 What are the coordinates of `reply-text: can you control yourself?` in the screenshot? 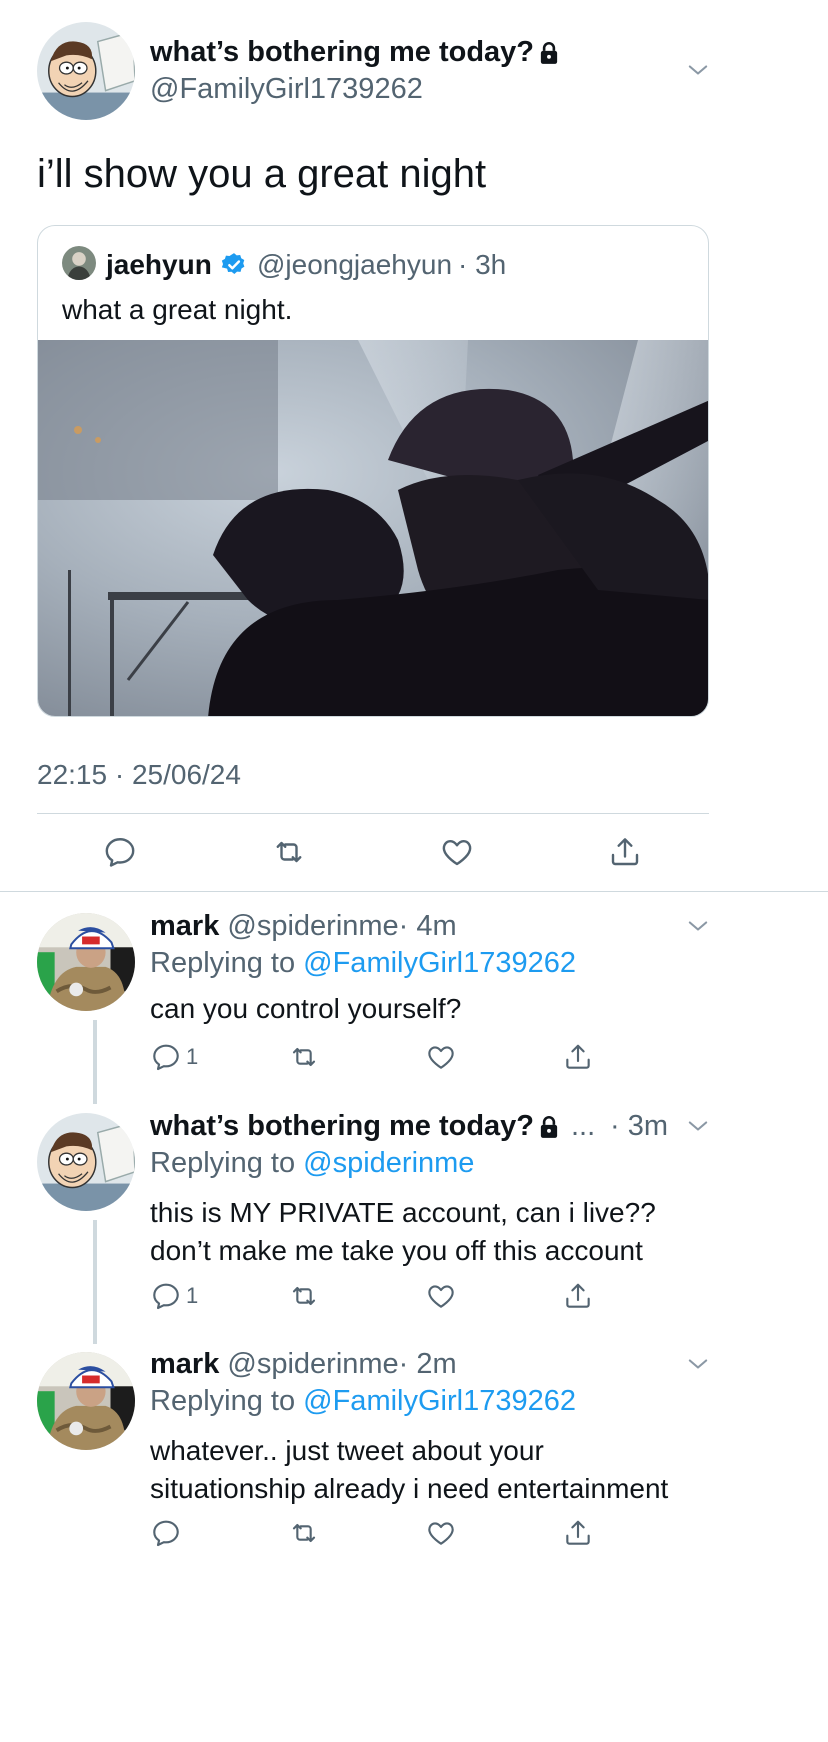 It's located at (306, 1008).